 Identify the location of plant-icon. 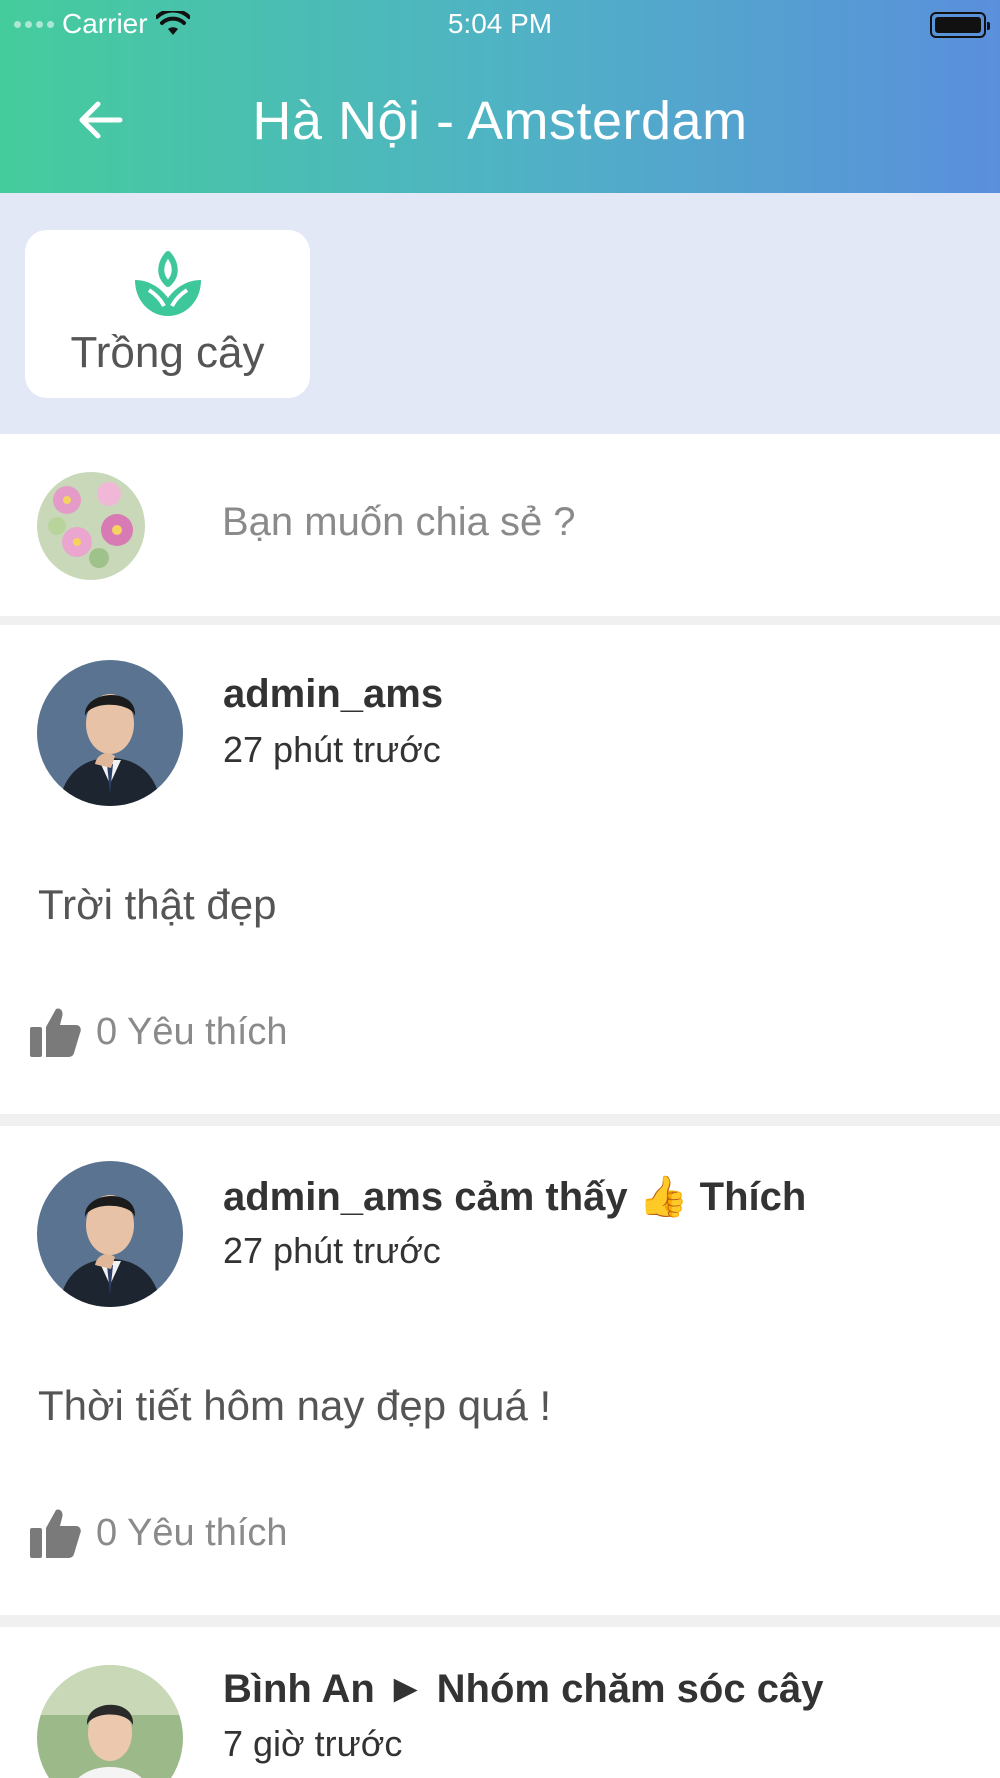
(168, 283).